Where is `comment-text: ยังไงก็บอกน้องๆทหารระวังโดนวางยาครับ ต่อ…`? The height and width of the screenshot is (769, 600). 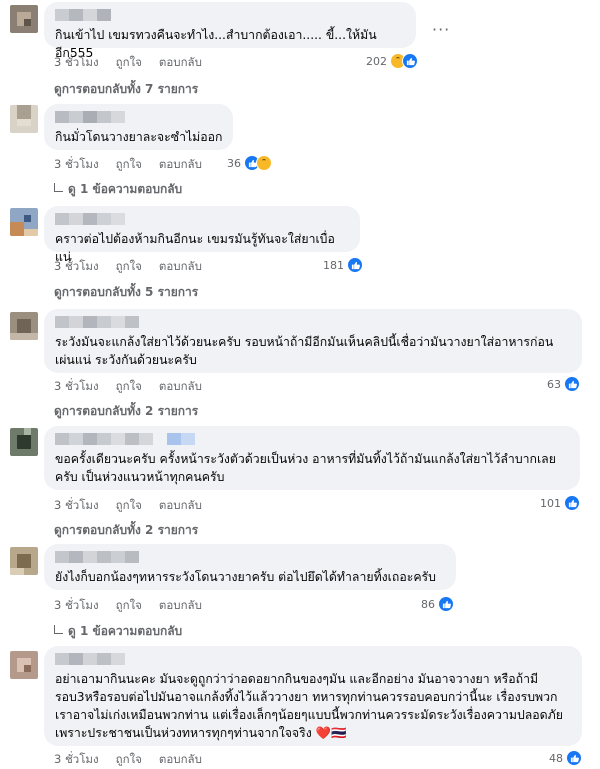
comment-text: ยังไงก็บอกน้องๆทหารระวังโดนวางยาครับ ต่อ… is located at coordinates (245, 577).